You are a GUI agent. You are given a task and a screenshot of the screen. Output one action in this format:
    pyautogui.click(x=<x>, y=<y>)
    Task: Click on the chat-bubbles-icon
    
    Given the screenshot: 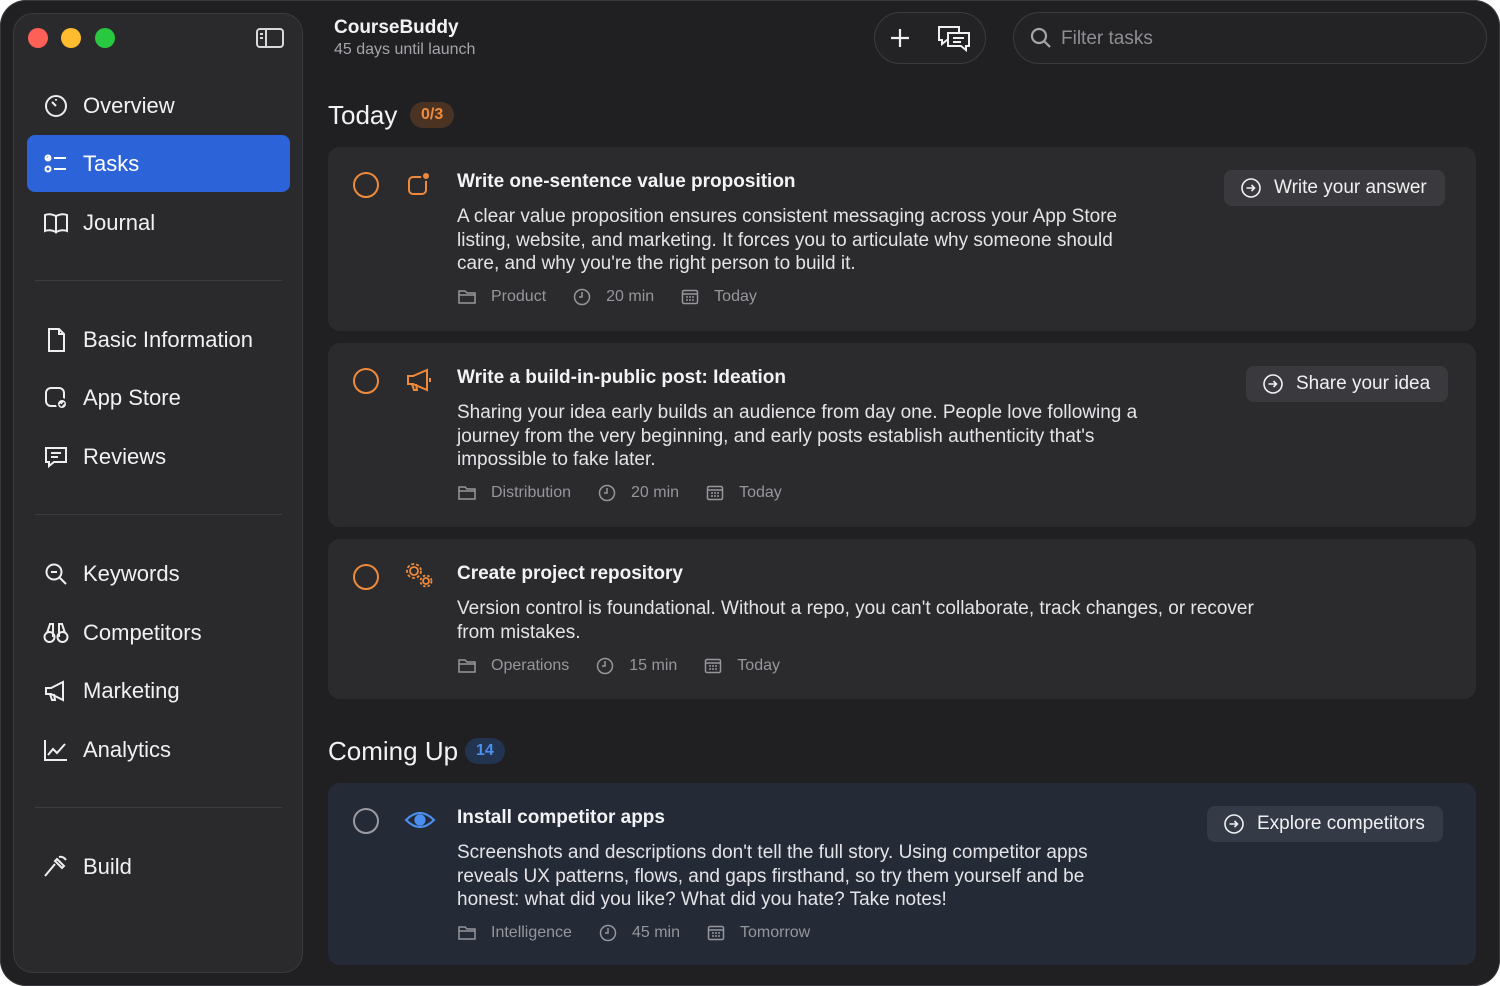 What is the action you would take?
    pyautogui.click(x=954, y=39)
    